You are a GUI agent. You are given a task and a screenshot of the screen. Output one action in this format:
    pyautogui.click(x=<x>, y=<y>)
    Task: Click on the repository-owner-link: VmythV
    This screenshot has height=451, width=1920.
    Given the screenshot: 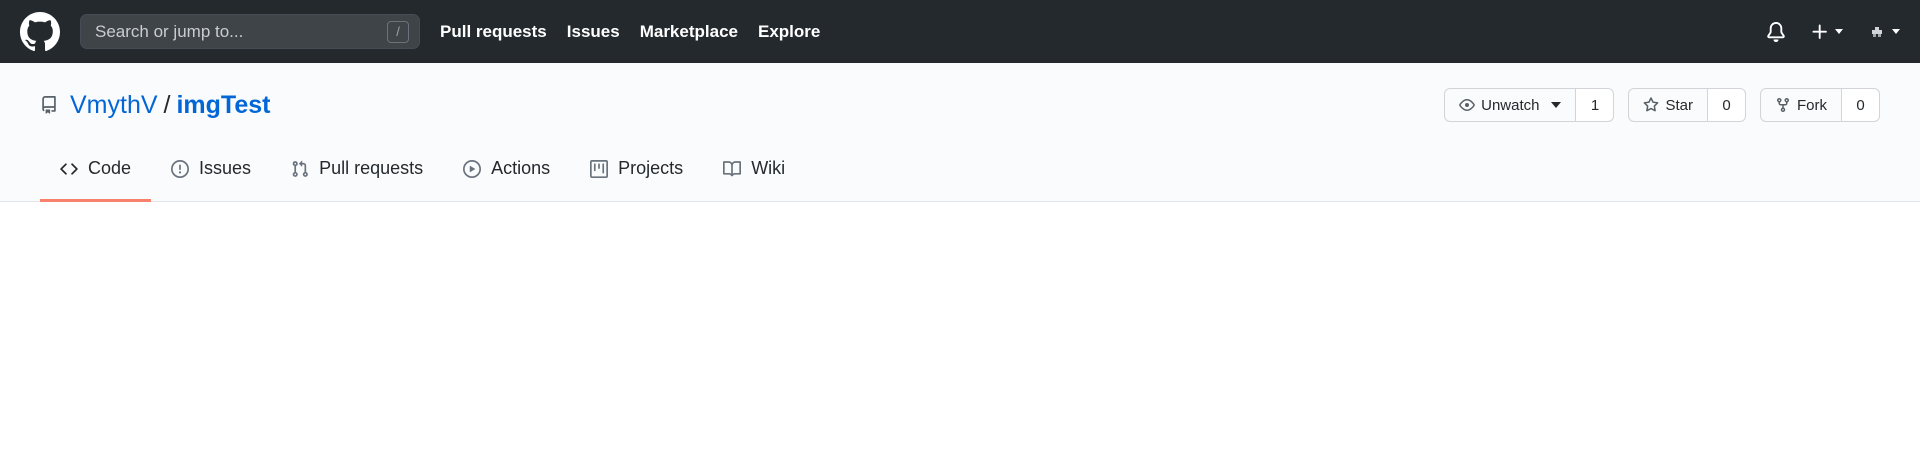 What is the action you would take?
    pyautogui.click(x=114, y=105)
    